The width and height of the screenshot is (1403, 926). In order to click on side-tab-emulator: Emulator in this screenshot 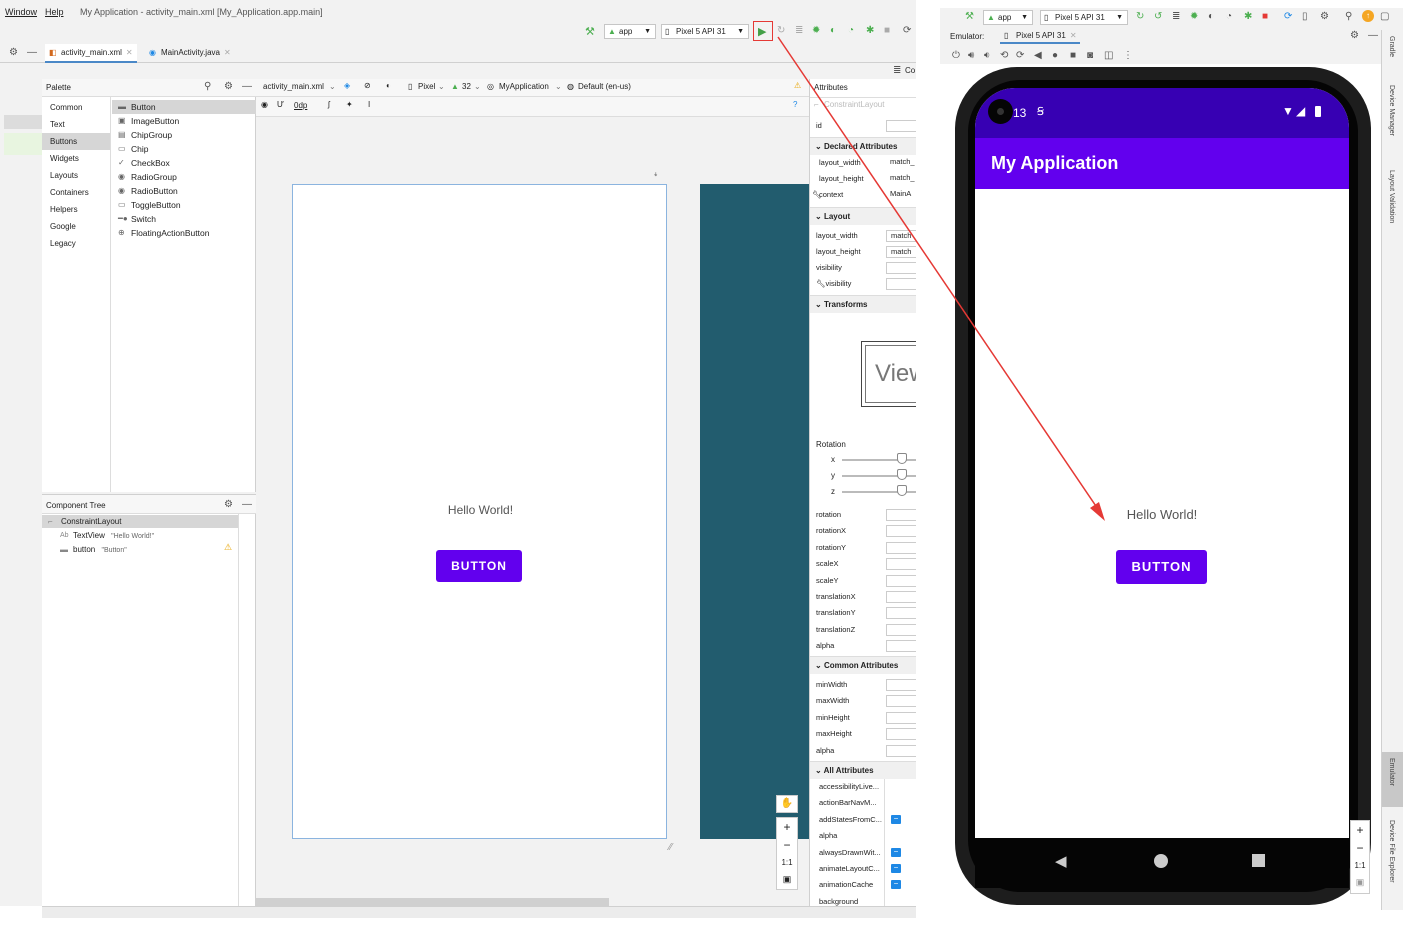, I will do `click(1391, 772)`.